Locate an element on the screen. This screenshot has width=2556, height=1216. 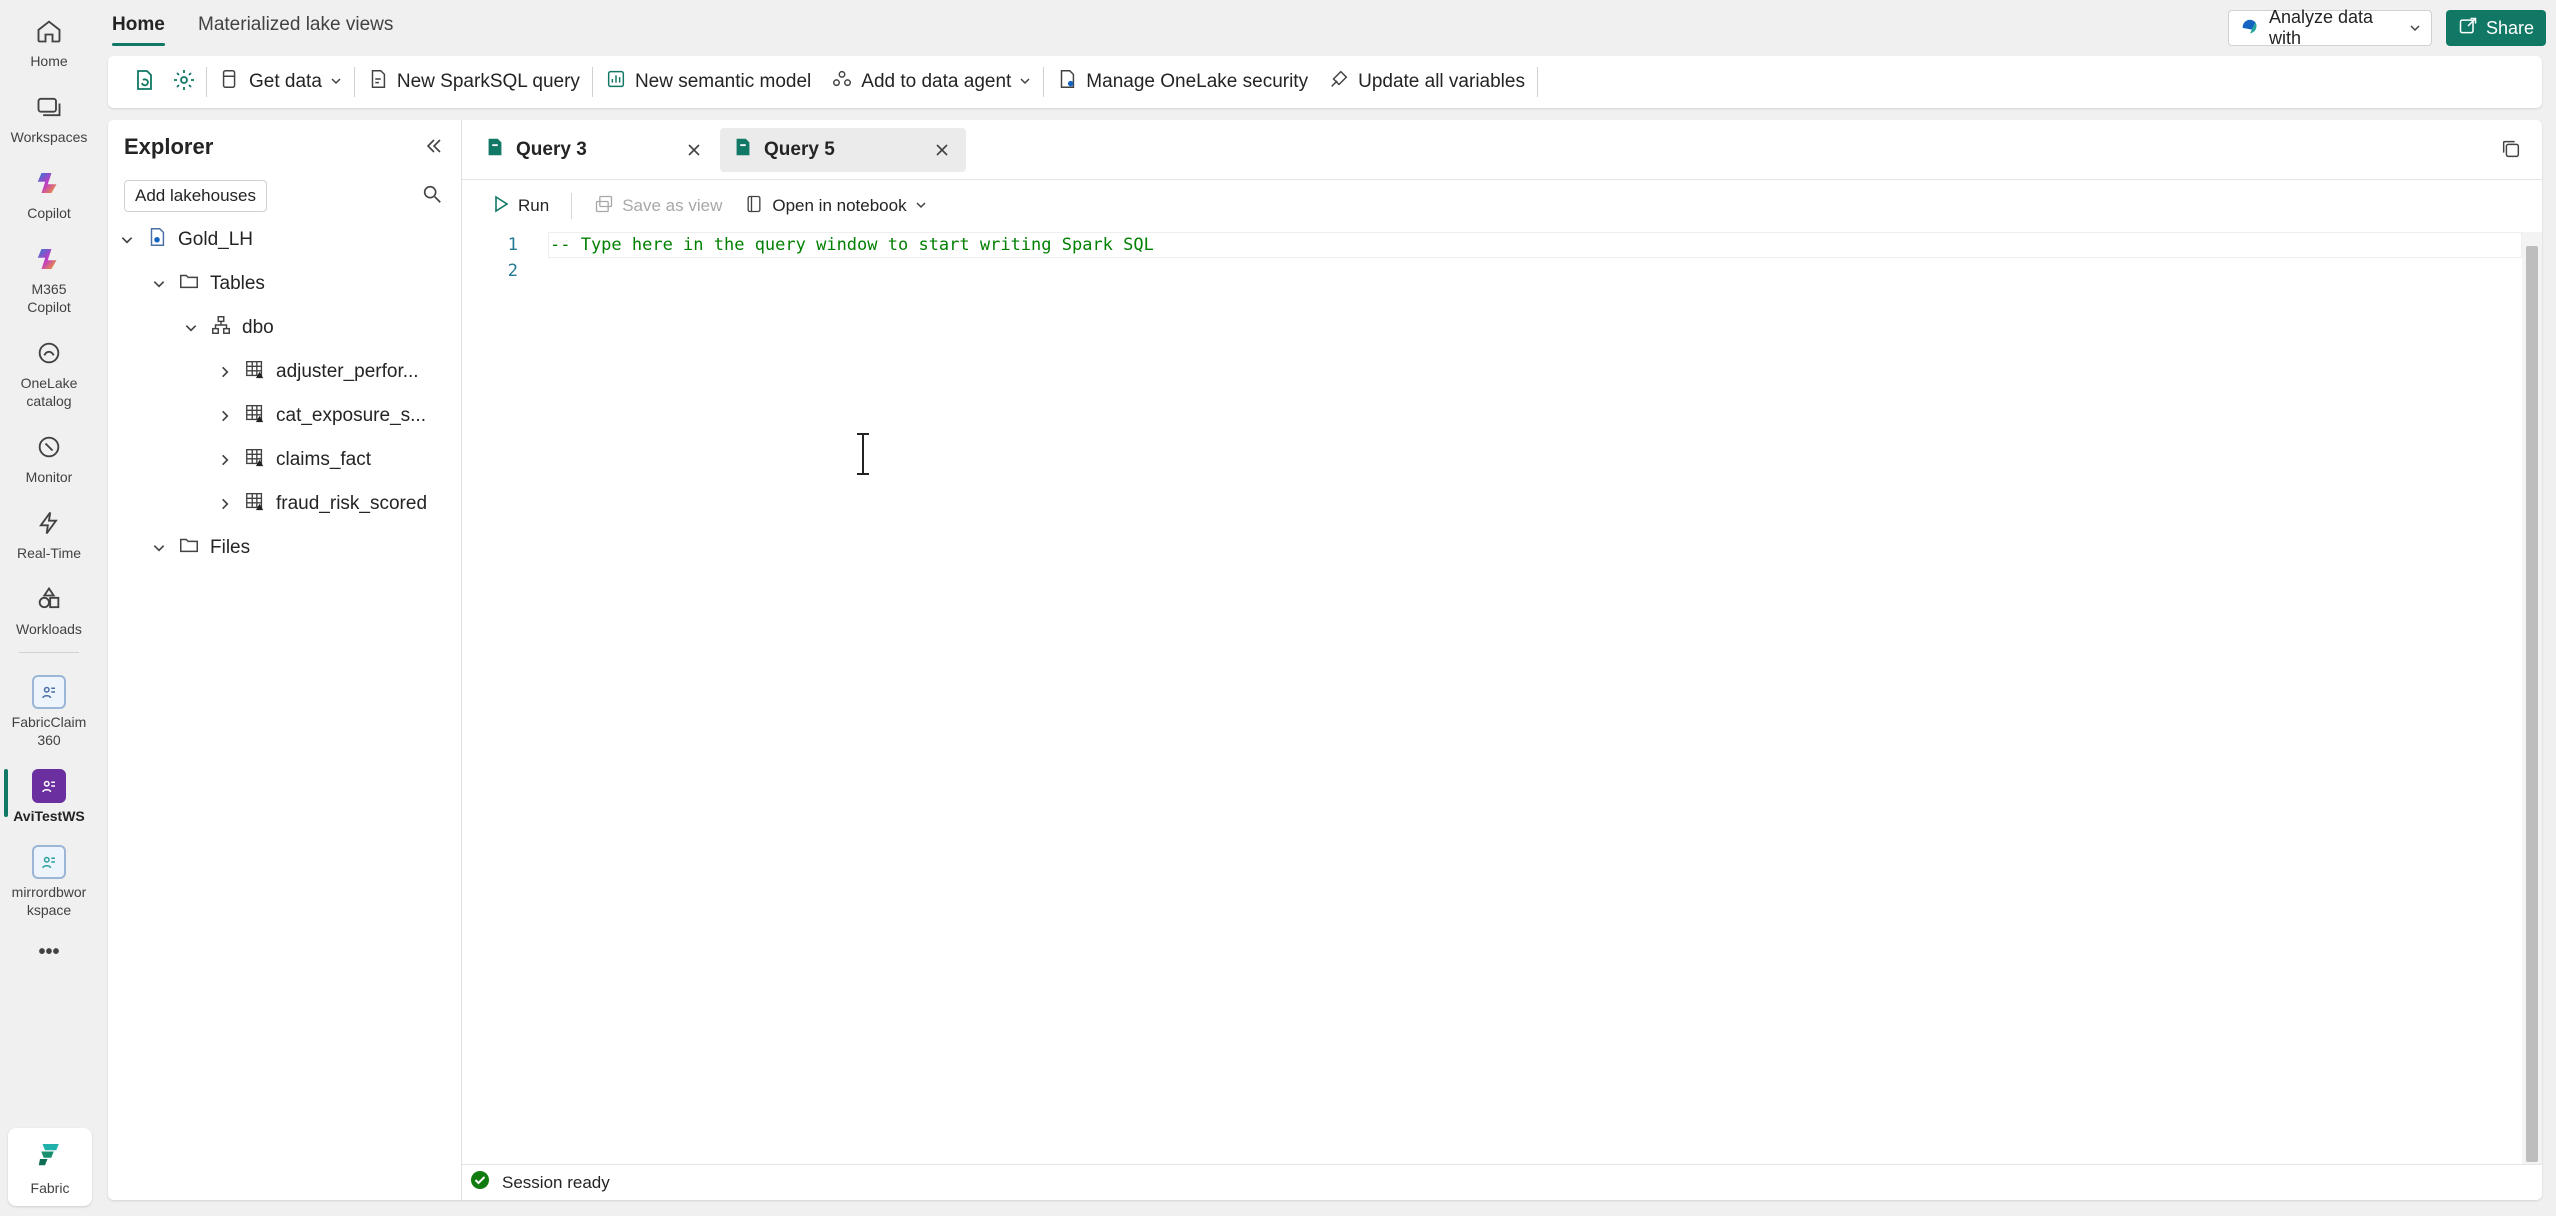
manage-onelake-security-button: Manage OneLake security is located at coordinates (1182, 82).